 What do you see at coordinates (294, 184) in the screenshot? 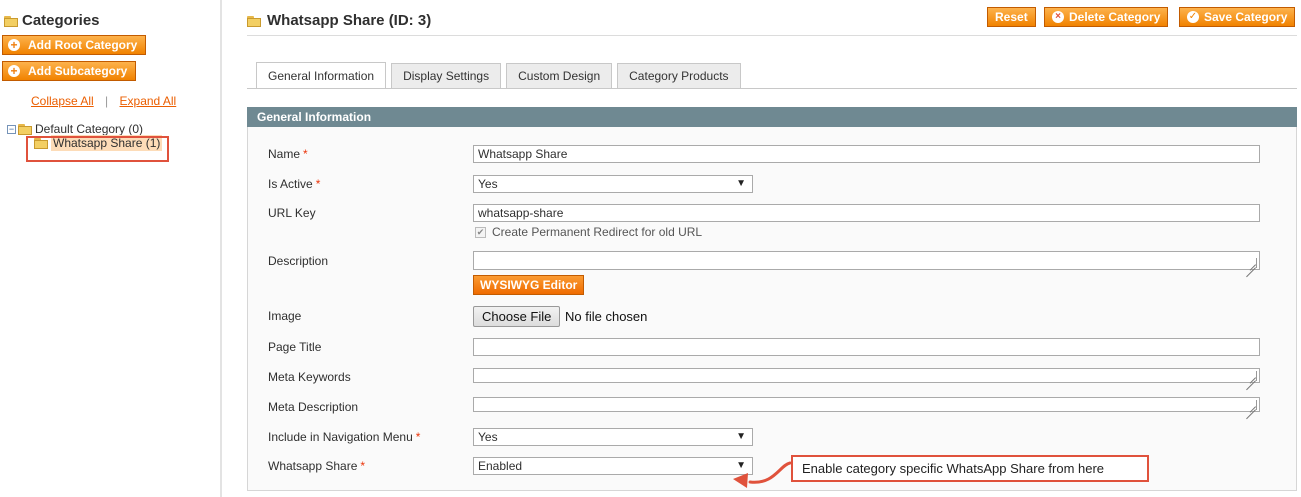
I see `is-active-label: Is Active *` at bounding box center [294, 184].